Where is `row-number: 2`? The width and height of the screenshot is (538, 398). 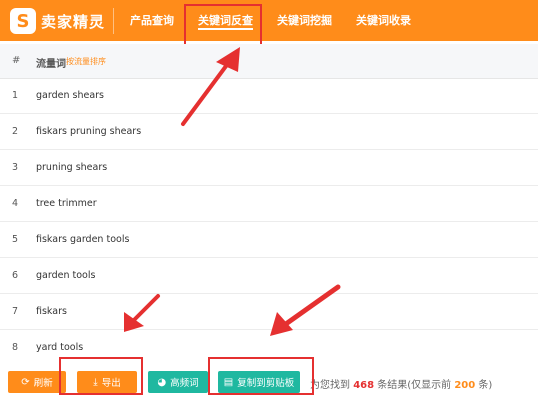
row-number: 2 is located at coordinates (15, 131).